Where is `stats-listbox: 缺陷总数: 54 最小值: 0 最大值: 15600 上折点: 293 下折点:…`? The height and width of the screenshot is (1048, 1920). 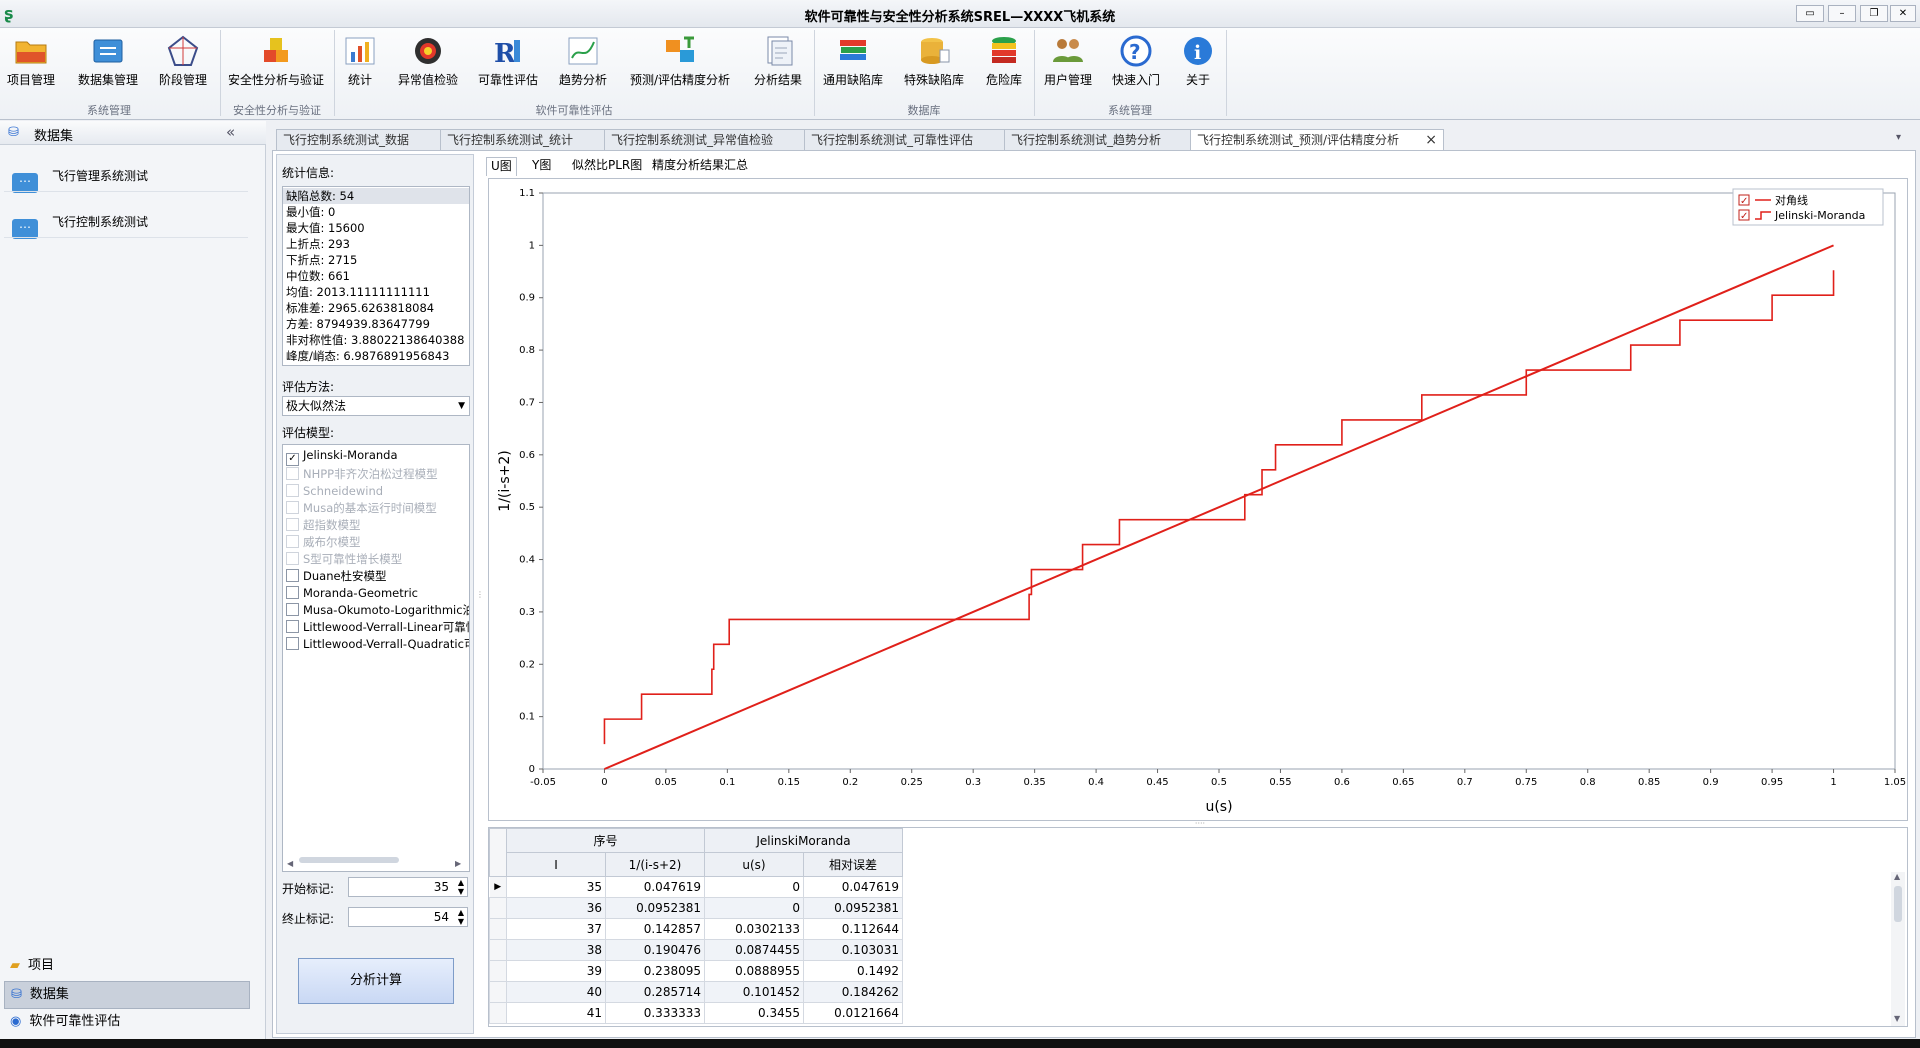
stats-listbox: 缺陷总数: 54 最小值: 0 最大值: 15600 上折点: 293 下折点:… is located at coordinates (376, 276).